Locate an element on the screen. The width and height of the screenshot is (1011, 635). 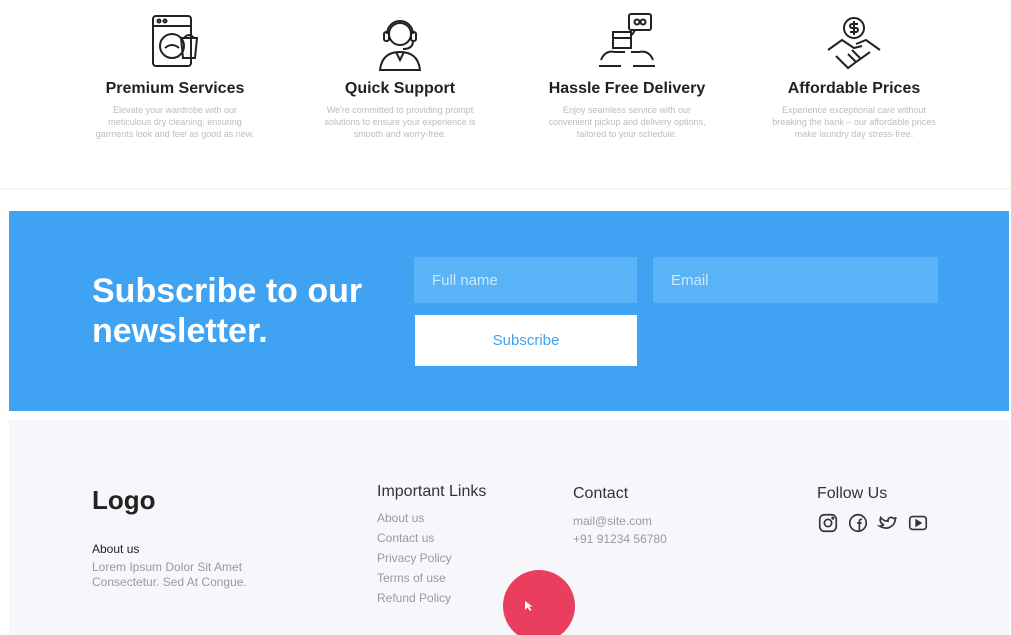
newsletter-title: Subscribe to our newsletter. is located at coordinates (227, 311).